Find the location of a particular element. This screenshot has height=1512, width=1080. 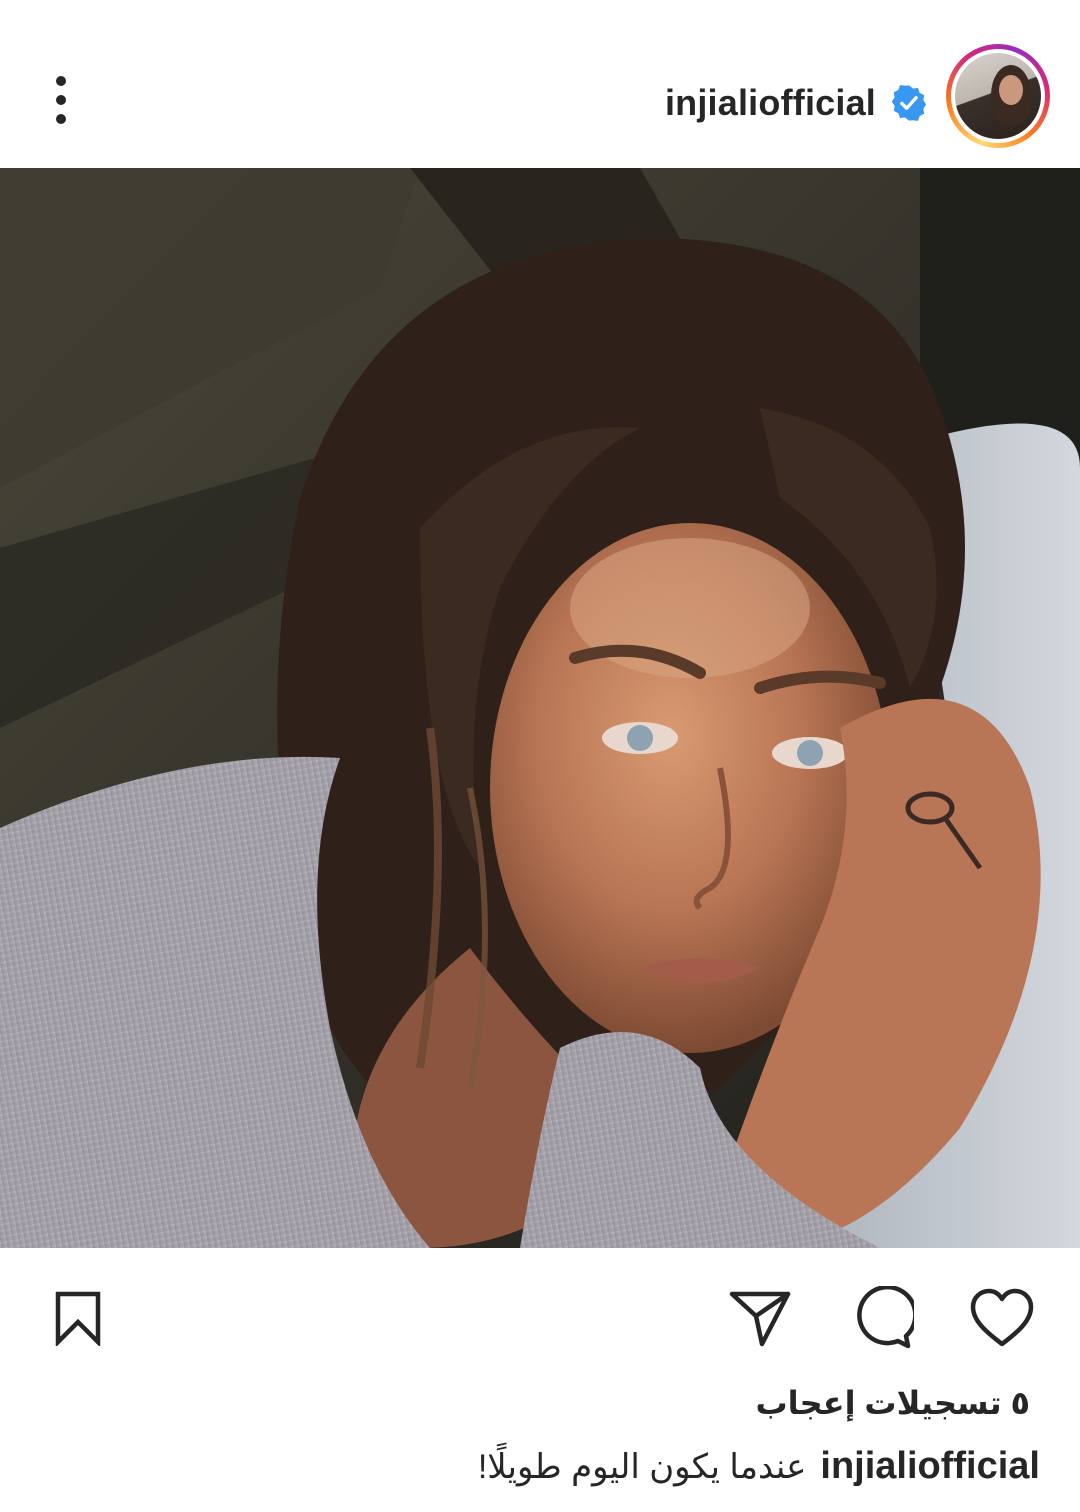

like-button is located at coordinates (1002, 1318).